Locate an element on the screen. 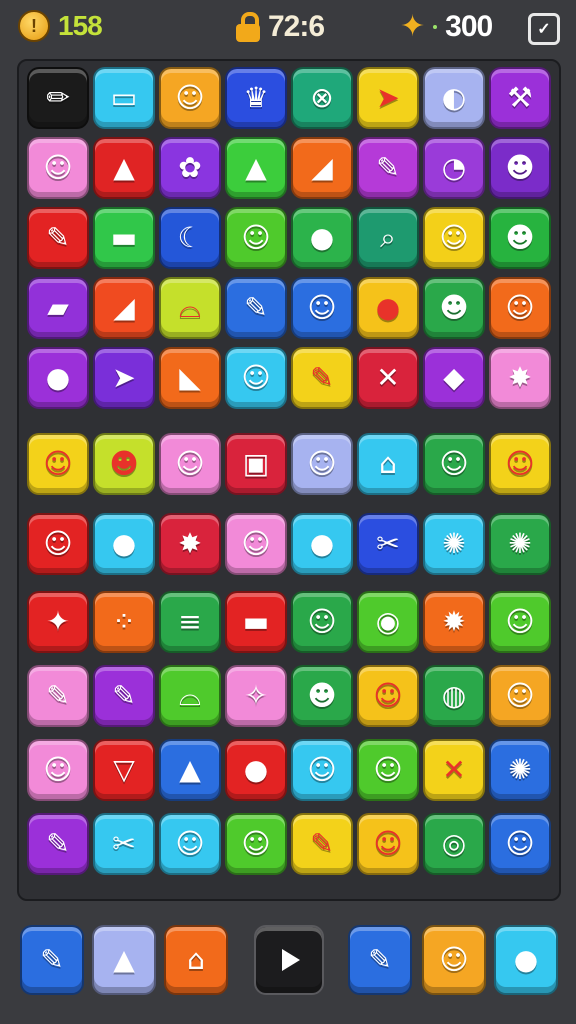  tile-r9-c2: ✎ is located at coordinates (124, 696).